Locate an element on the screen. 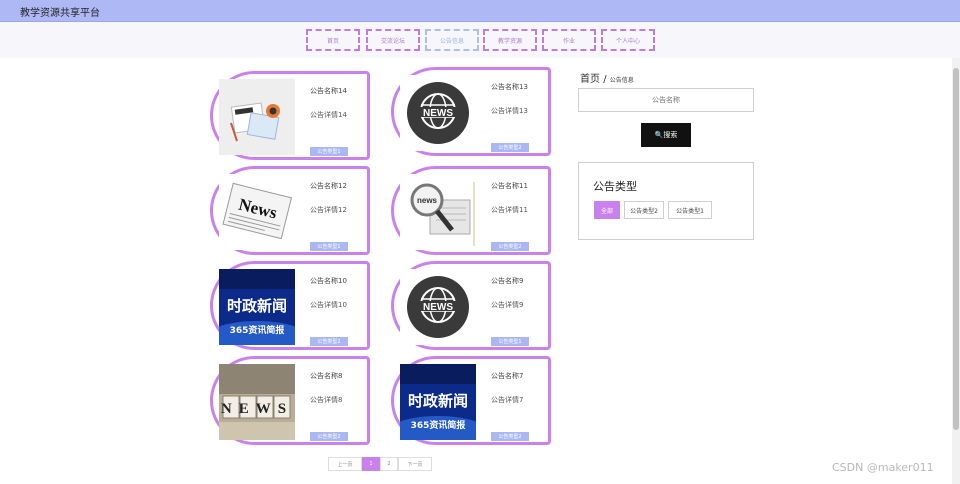 The image size is (960, 484). notice-name: 公告名称7 is located at coordinates (507, 376).